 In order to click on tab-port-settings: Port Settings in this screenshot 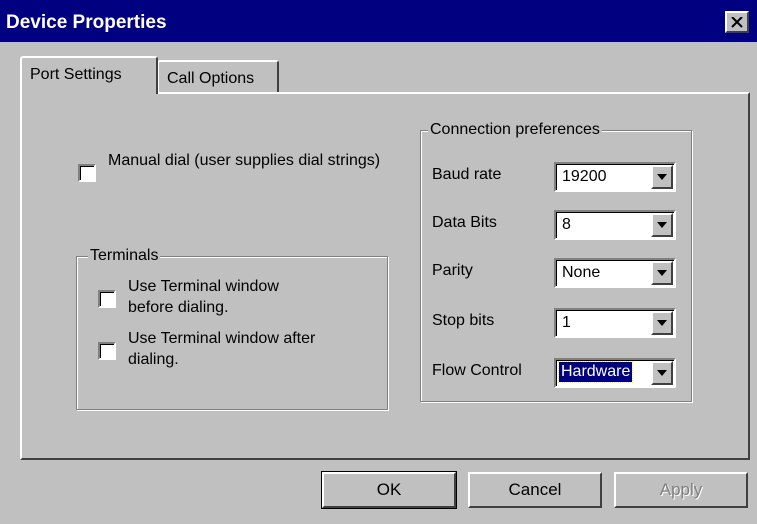, I will do `click(89, 75)`.